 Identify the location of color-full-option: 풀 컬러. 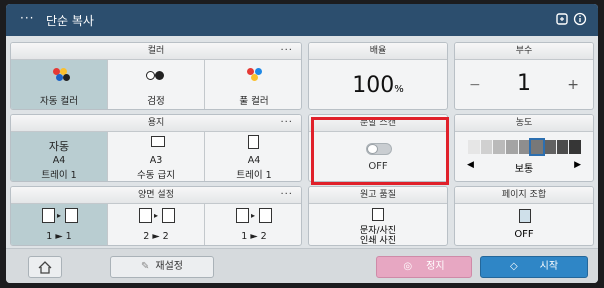
(253, 84).